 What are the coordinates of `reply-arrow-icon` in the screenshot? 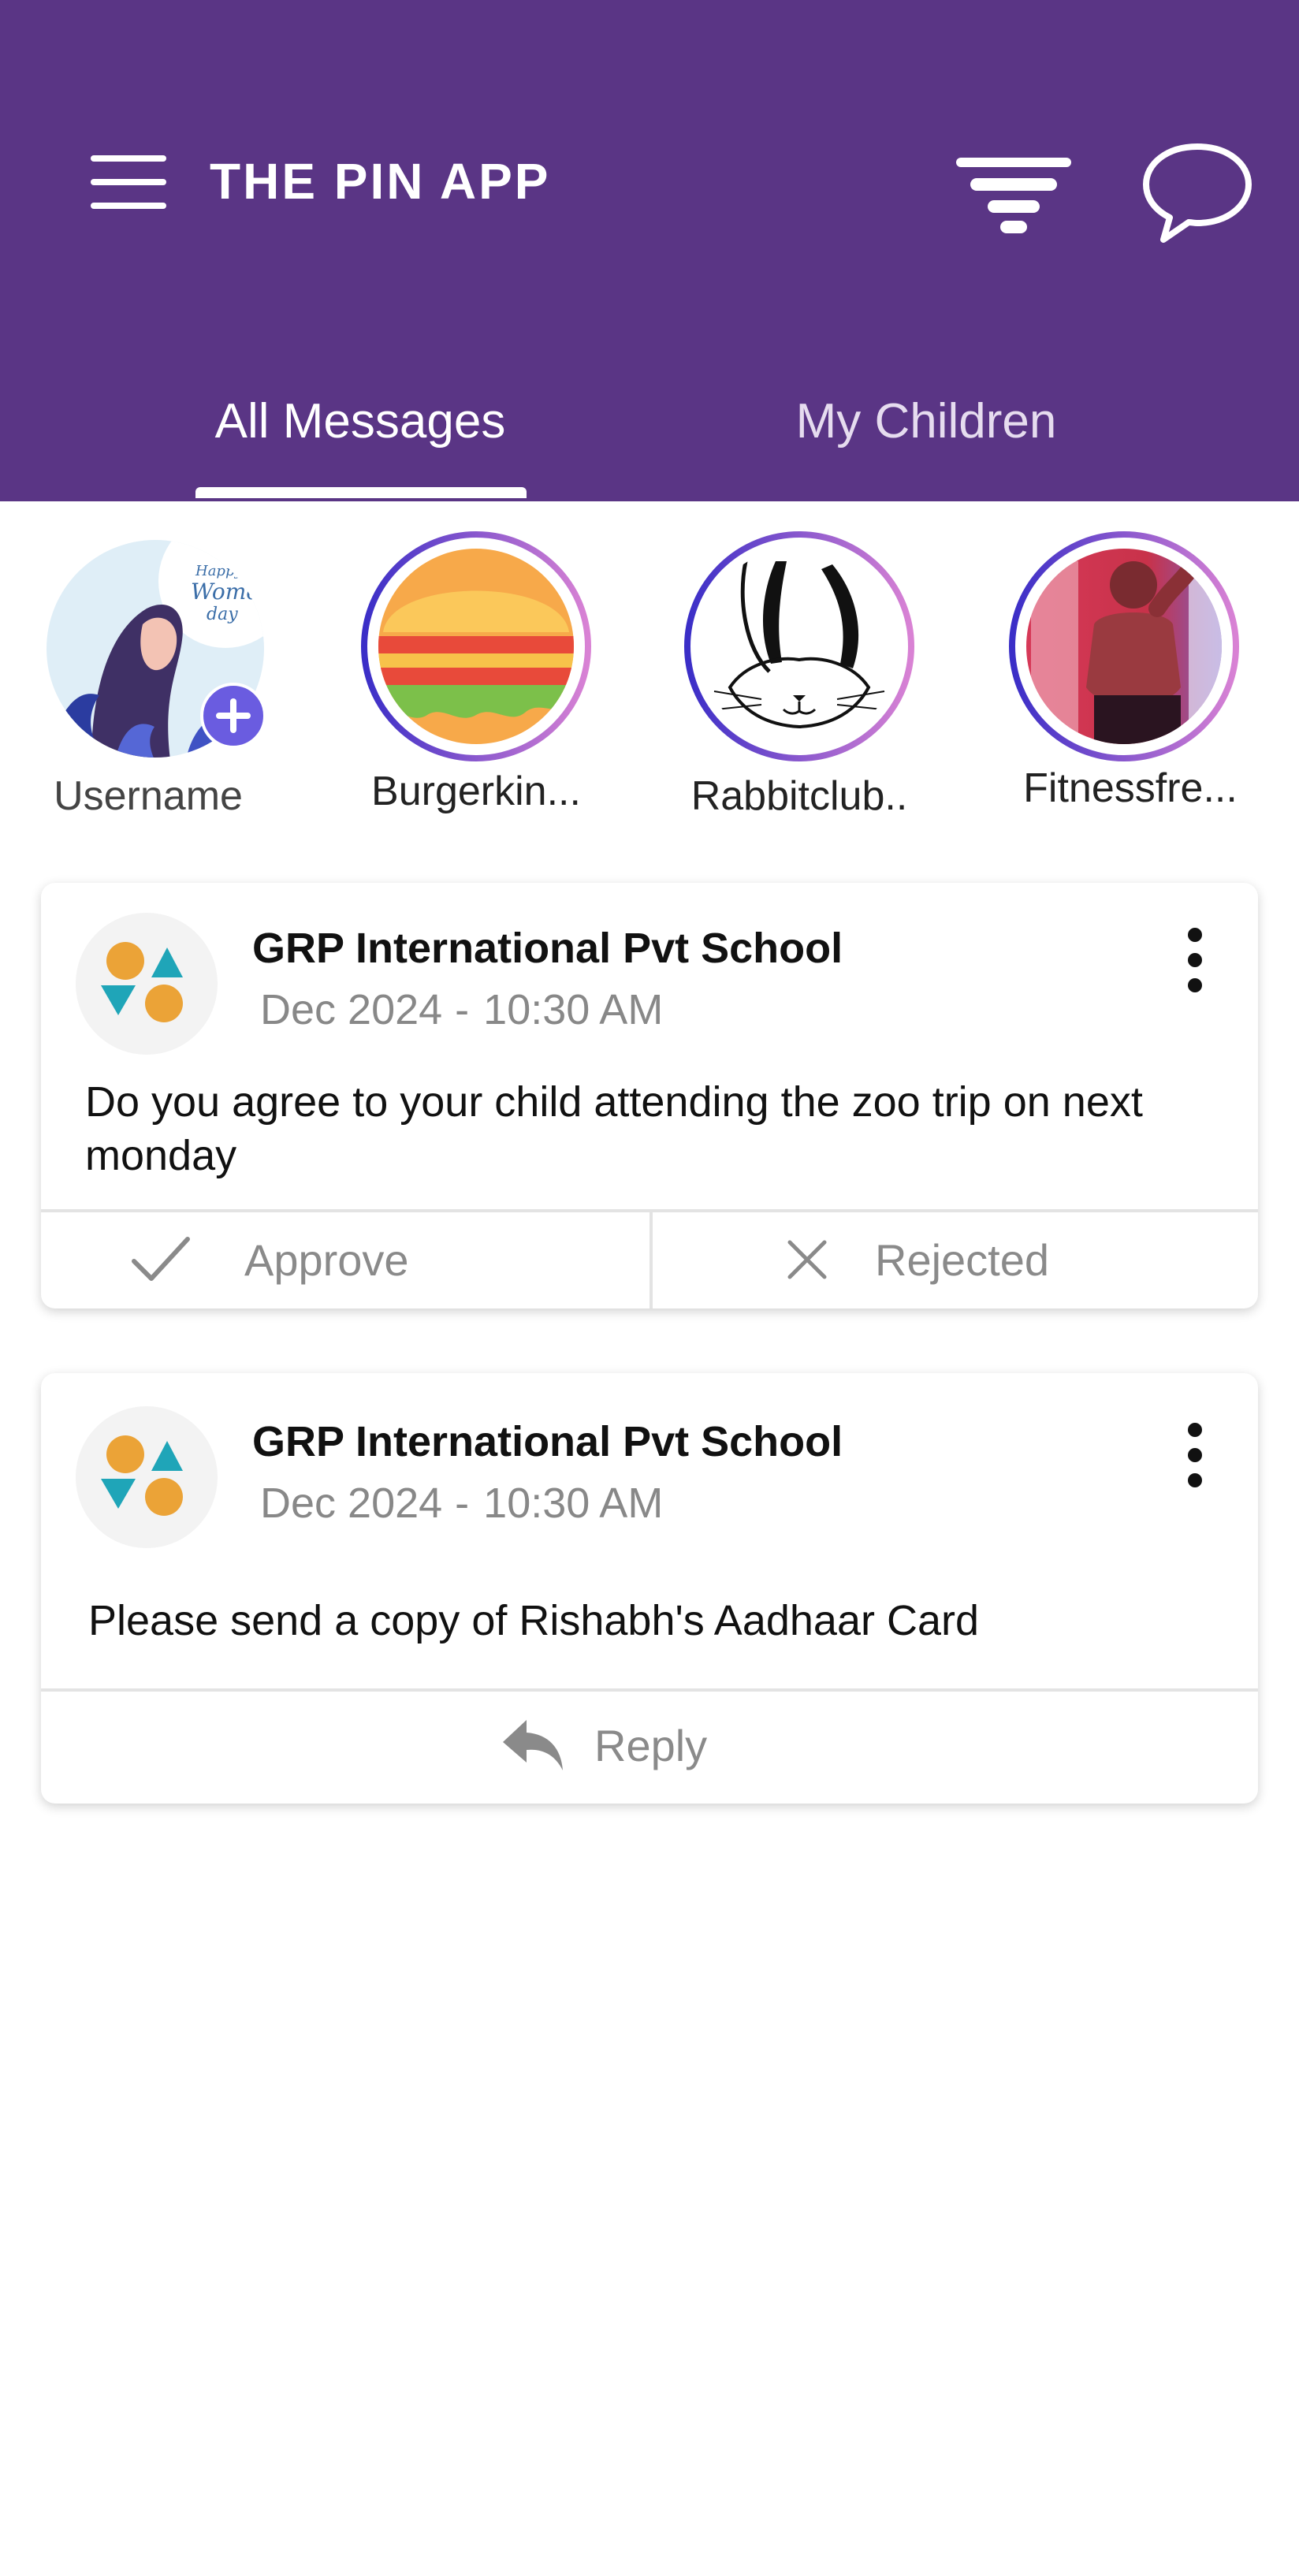 It's located at (533, 1745).